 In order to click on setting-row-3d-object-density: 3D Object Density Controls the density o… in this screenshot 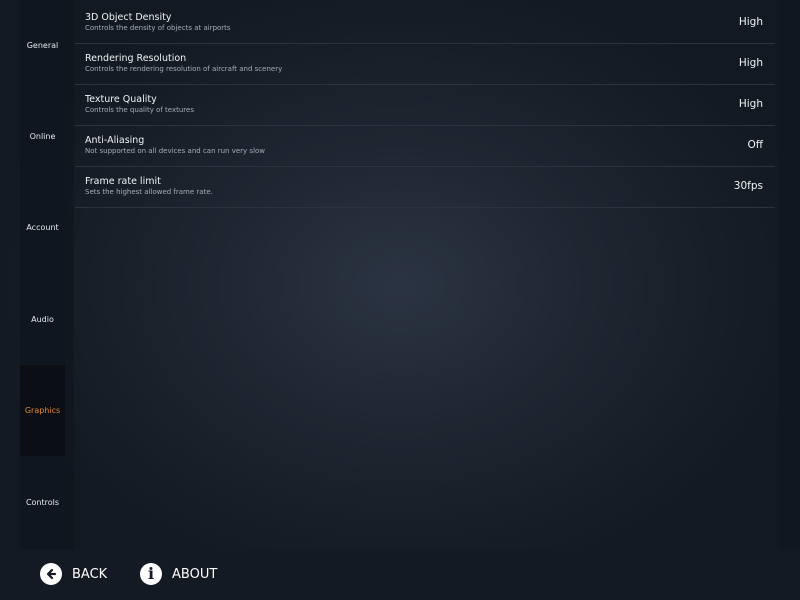, I will do `click(425, 23)`.